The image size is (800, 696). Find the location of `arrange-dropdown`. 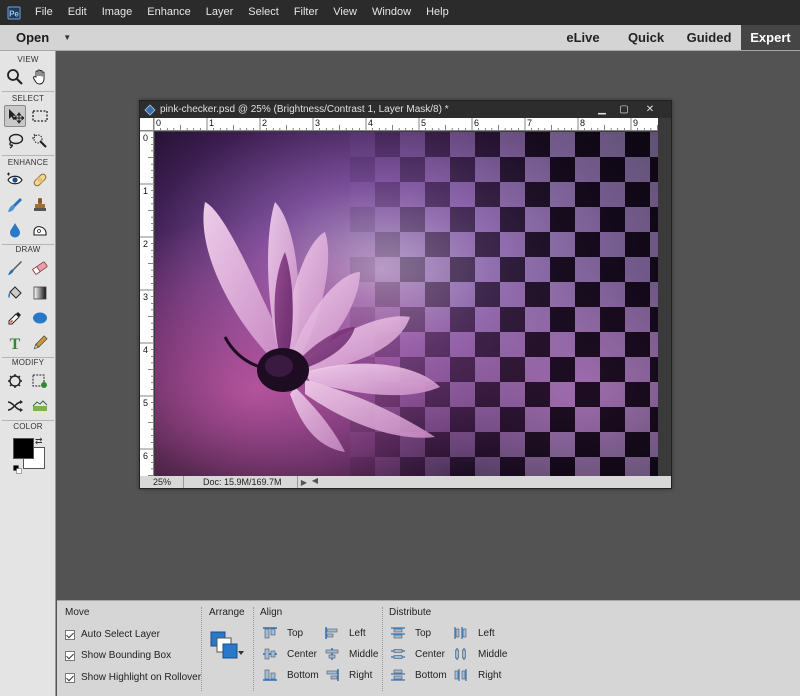

arrange-dropdown is located at coordinates (227, 645).